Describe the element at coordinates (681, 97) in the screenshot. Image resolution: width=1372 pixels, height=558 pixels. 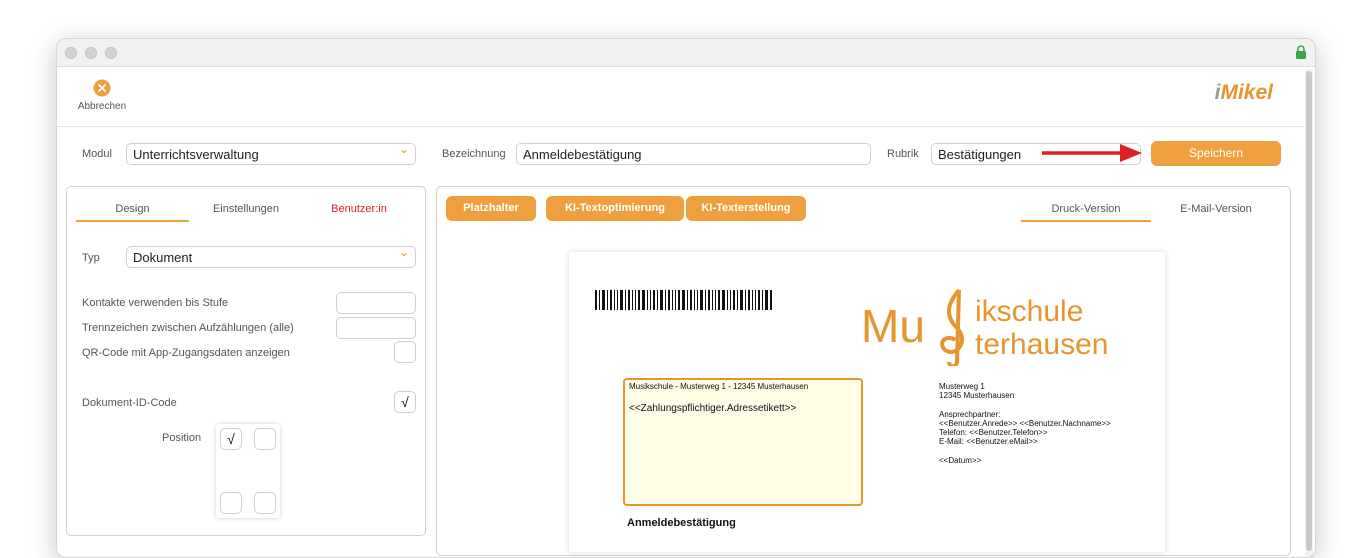
I see `toolbar: Abbrechen iMikel` at that location.